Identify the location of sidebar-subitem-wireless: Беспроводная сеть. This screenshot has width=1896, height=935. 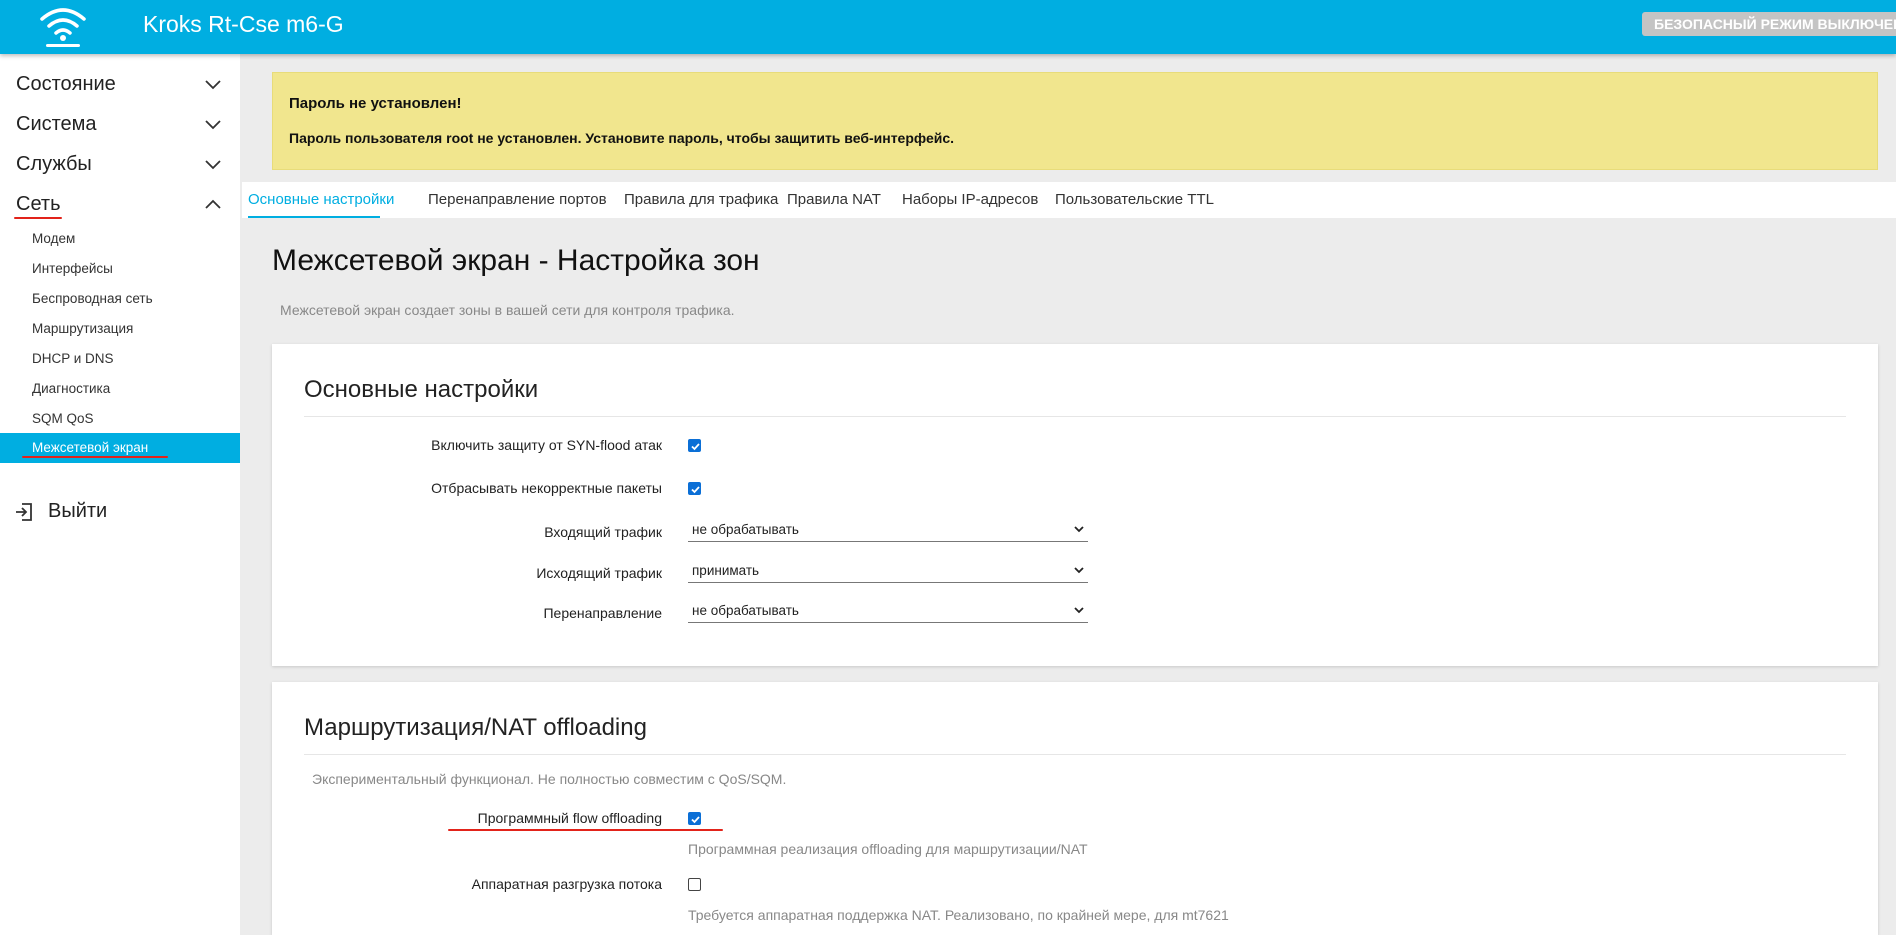
(120, 299).